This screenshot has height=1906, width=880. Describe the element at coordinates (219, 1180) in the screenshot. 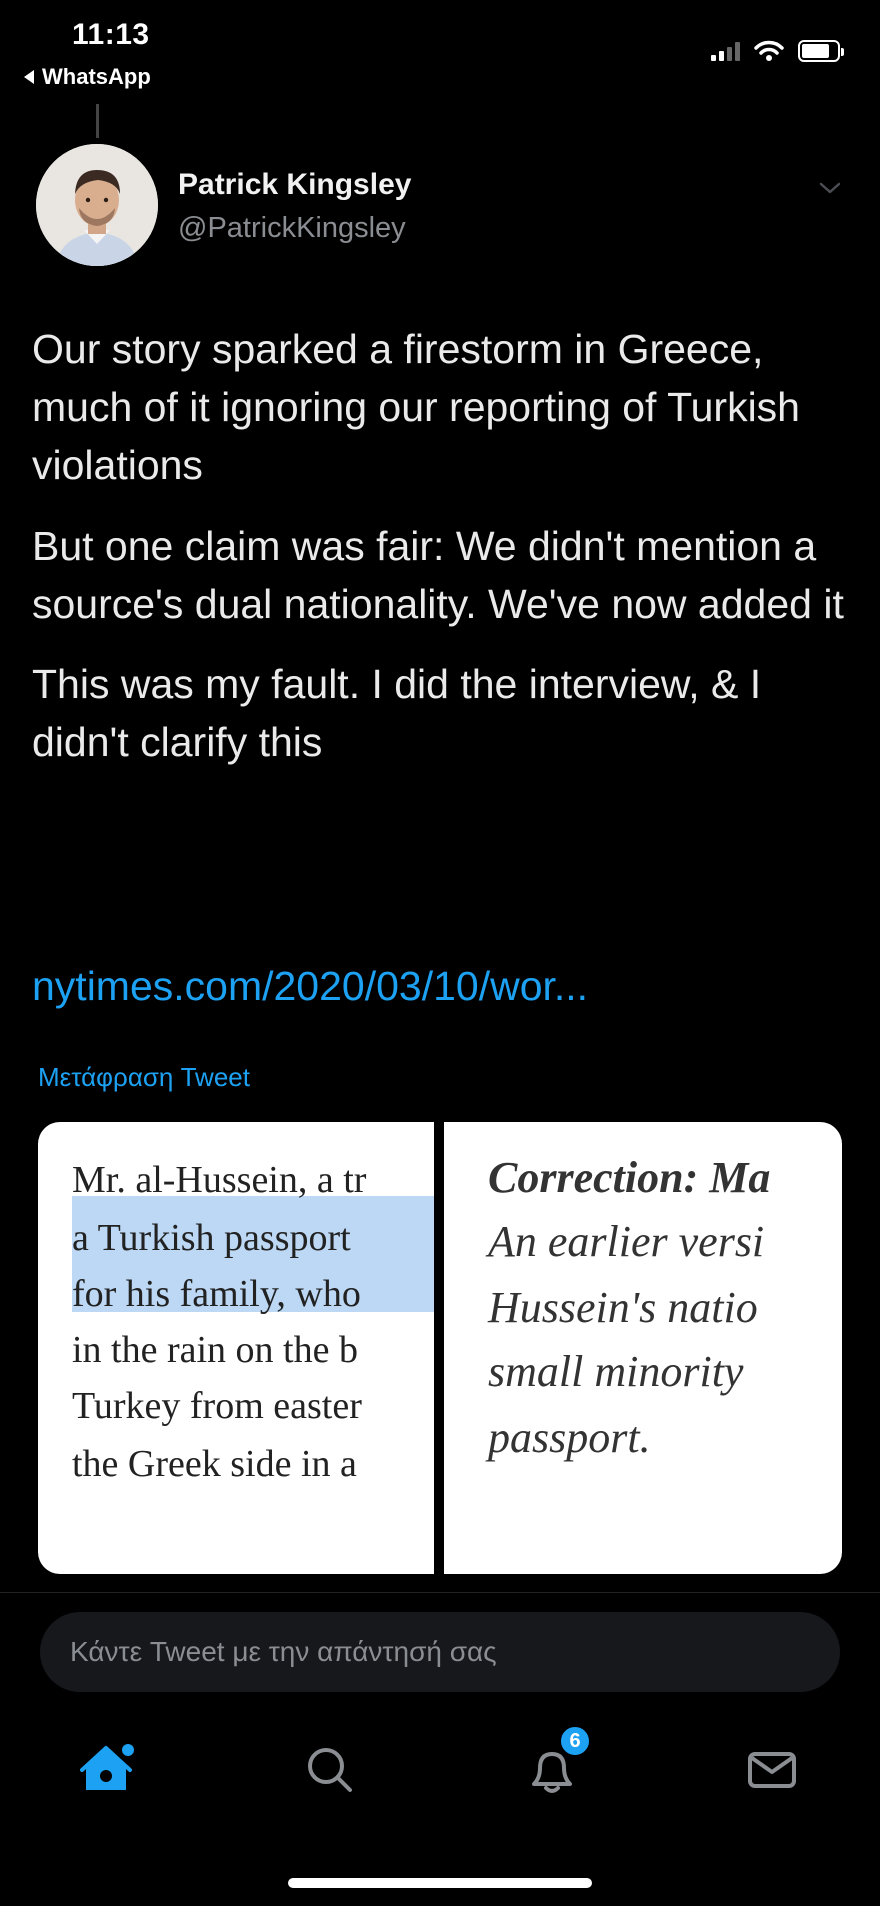

I see `image-text-line: Mr. al-Hussein, a tr` at that location.